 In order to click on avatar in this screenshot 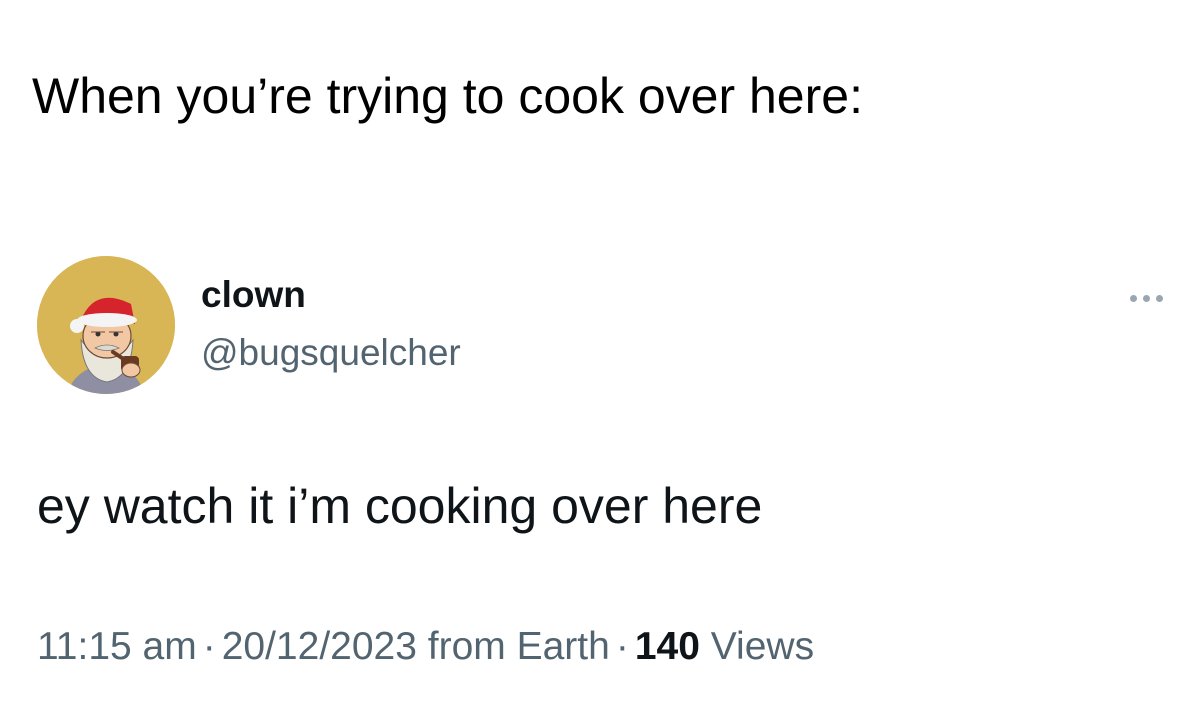, I will do `click(106, 325)`.